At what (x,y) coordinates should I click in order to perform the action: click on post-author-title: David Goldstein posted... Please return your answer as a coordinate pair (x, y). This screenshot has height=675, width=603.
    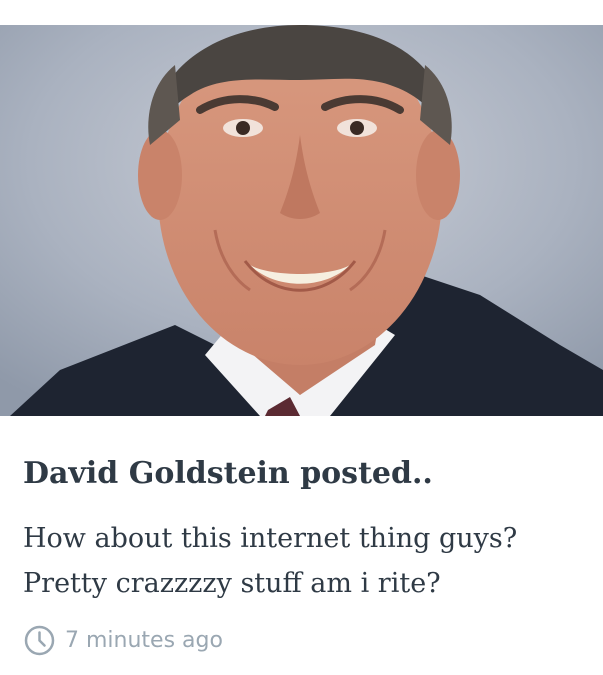
    Looking at the image, I should click on (228, 473).